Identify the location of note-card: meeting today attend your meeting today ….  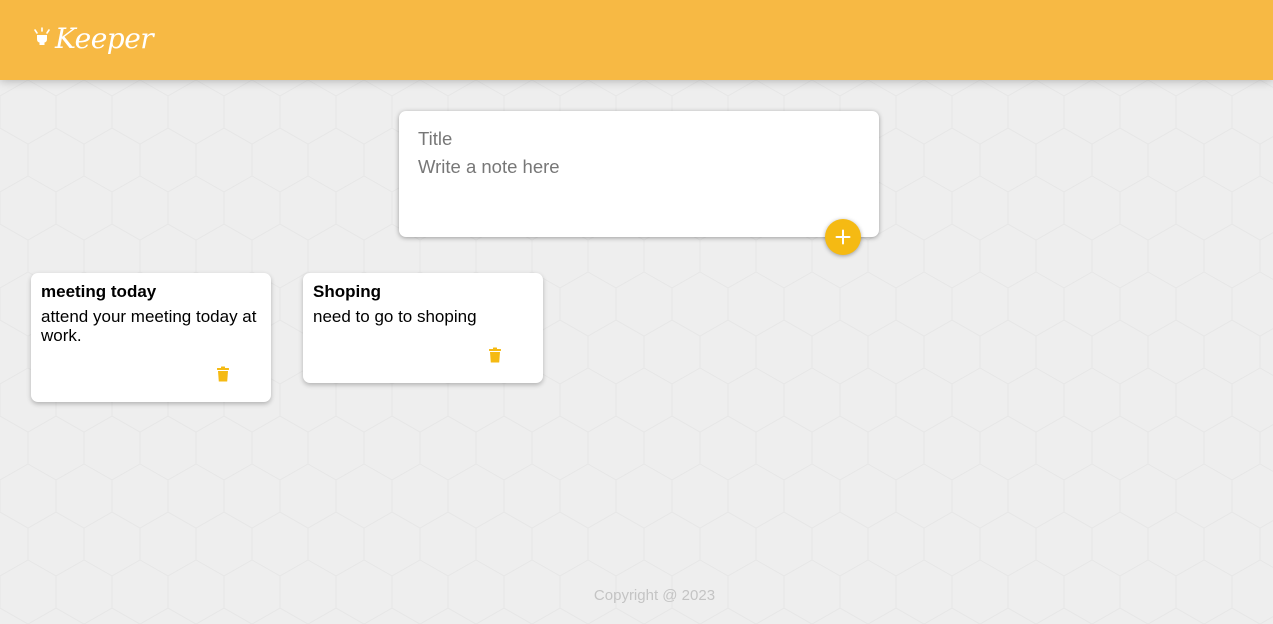
(151, 337).